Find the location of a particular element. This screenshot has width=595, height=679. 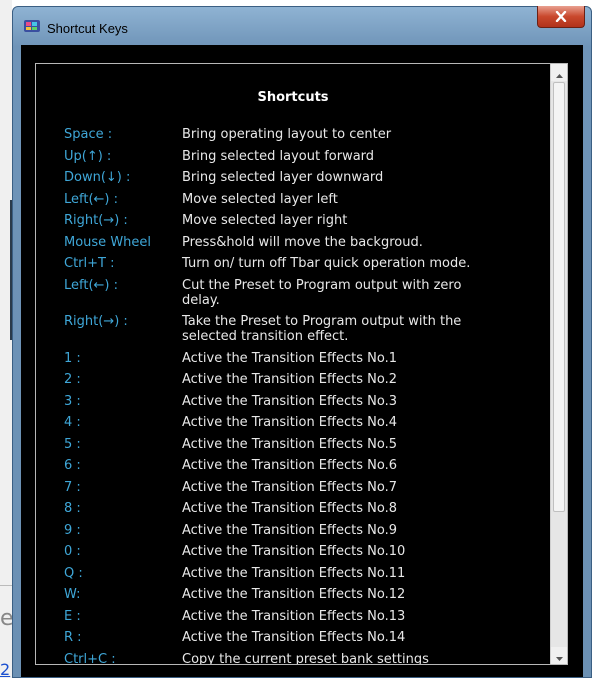

shortcut-key: Mouse Wheel is located at coordinates (108, 242).